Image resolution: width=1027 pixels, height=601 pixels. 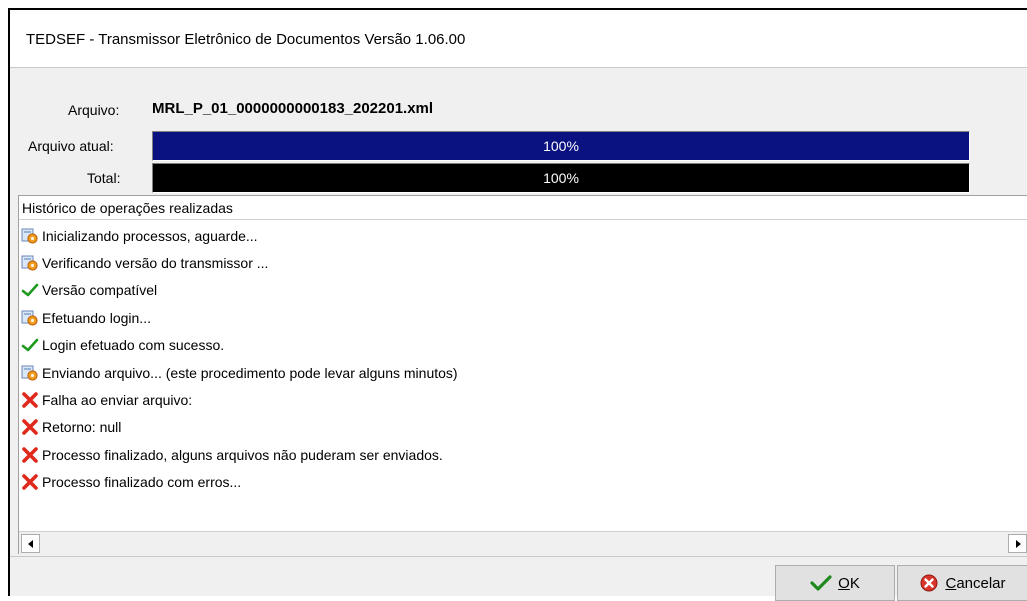 I want to click on cancel-button-label: Cancelar, so click(x=975, y=583).